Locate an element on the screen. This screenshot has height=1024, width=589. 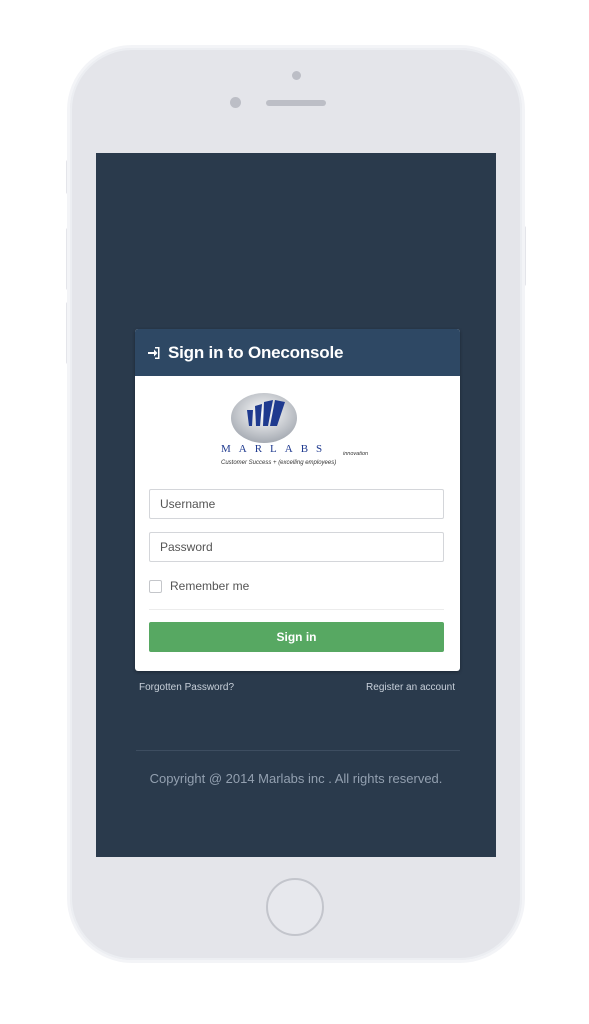
sign-in-button: Sign in is located at coordinates (296, 637).